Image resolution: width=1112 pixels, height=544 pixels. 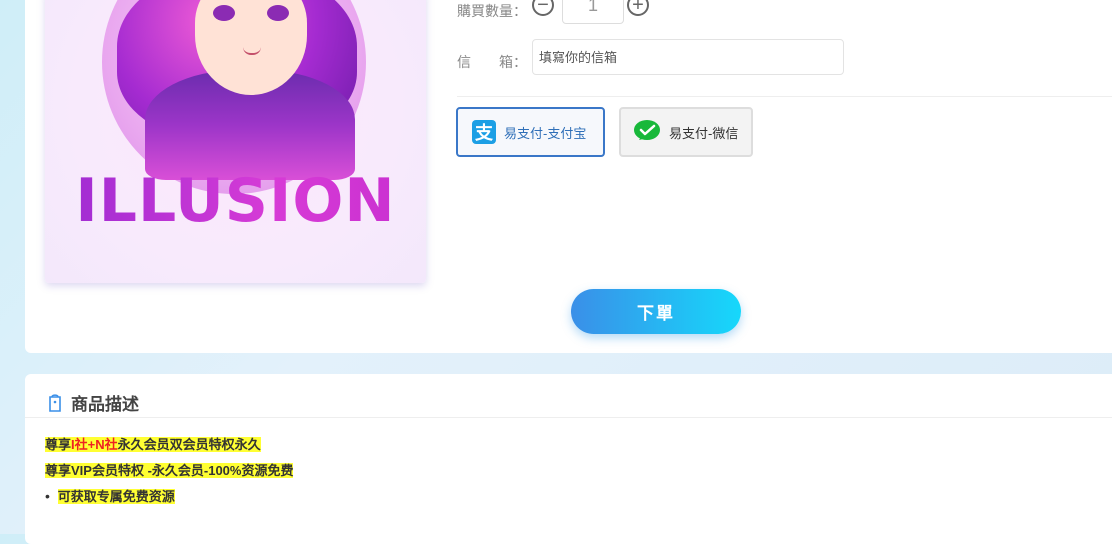 I want to click on quantity-label: 購買數量：, so click(x=492, y=11).